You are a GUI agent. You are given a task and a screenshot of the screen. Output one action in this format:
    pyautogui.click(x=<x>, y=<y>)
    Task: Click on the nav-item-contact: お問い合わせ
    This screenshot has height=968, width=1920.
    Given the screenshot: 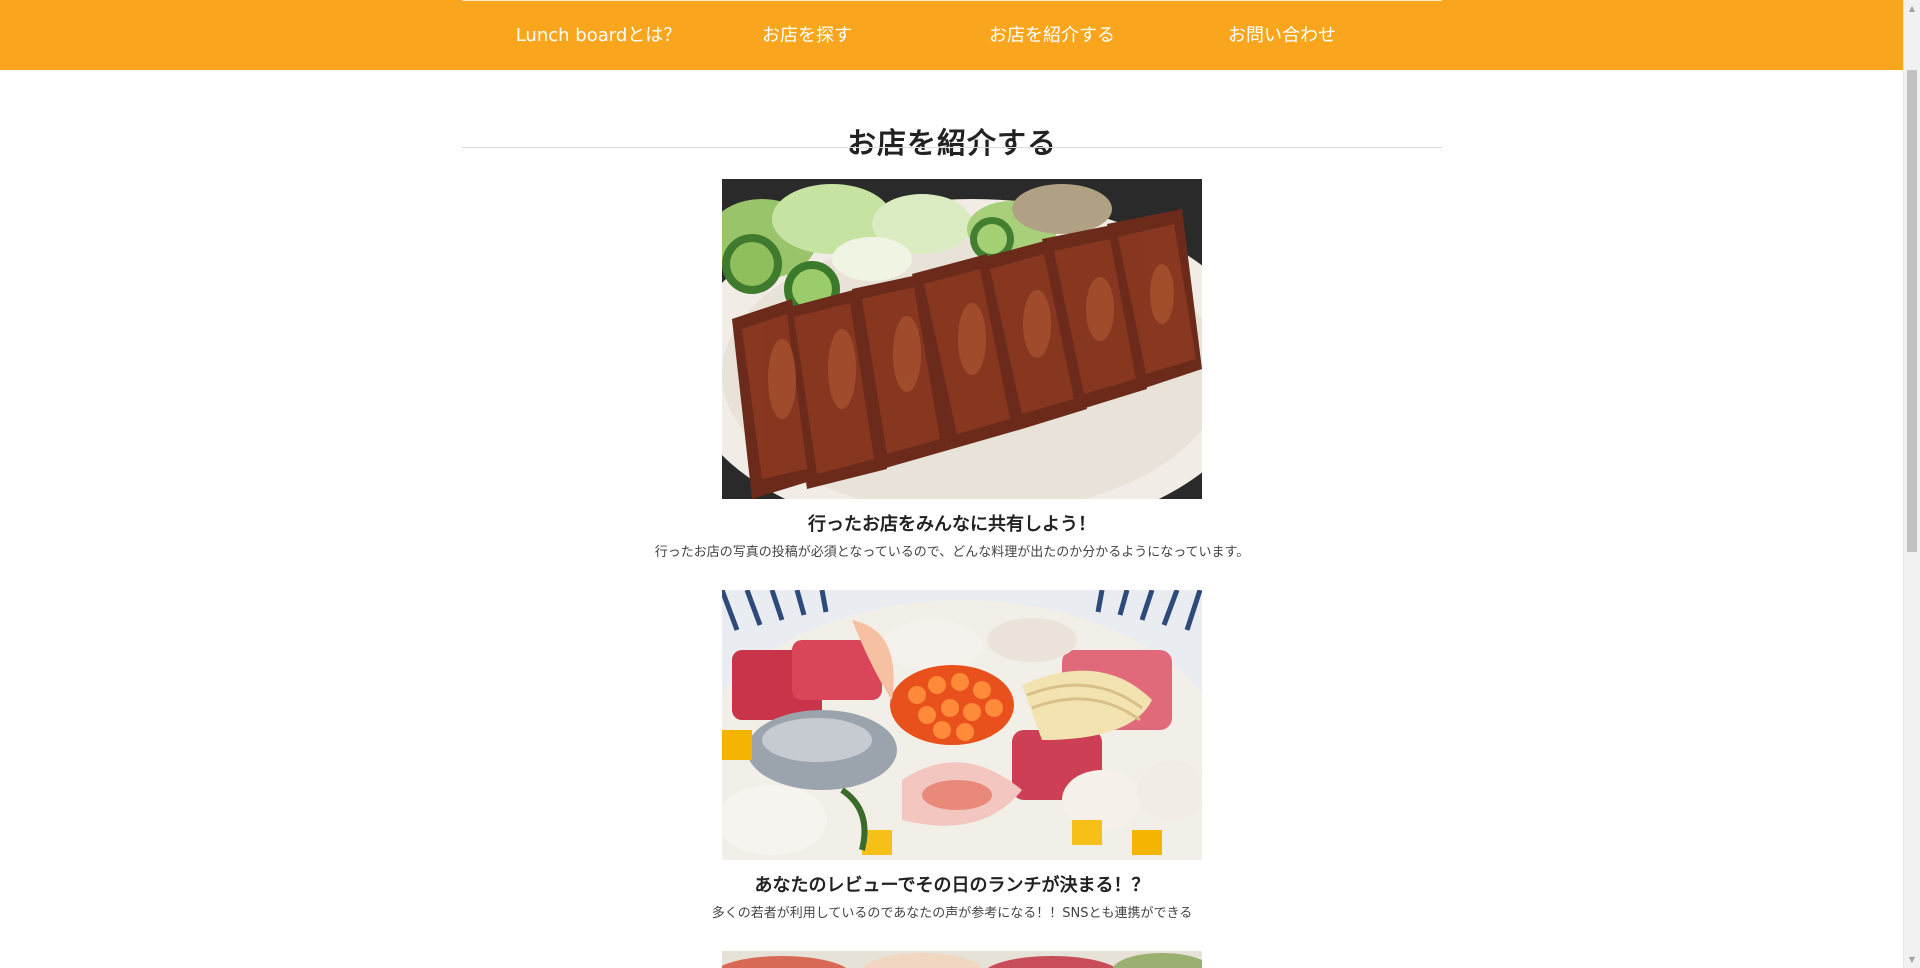 What is the action you would take?
    pyautogui.click(x=1282, y=36)
    